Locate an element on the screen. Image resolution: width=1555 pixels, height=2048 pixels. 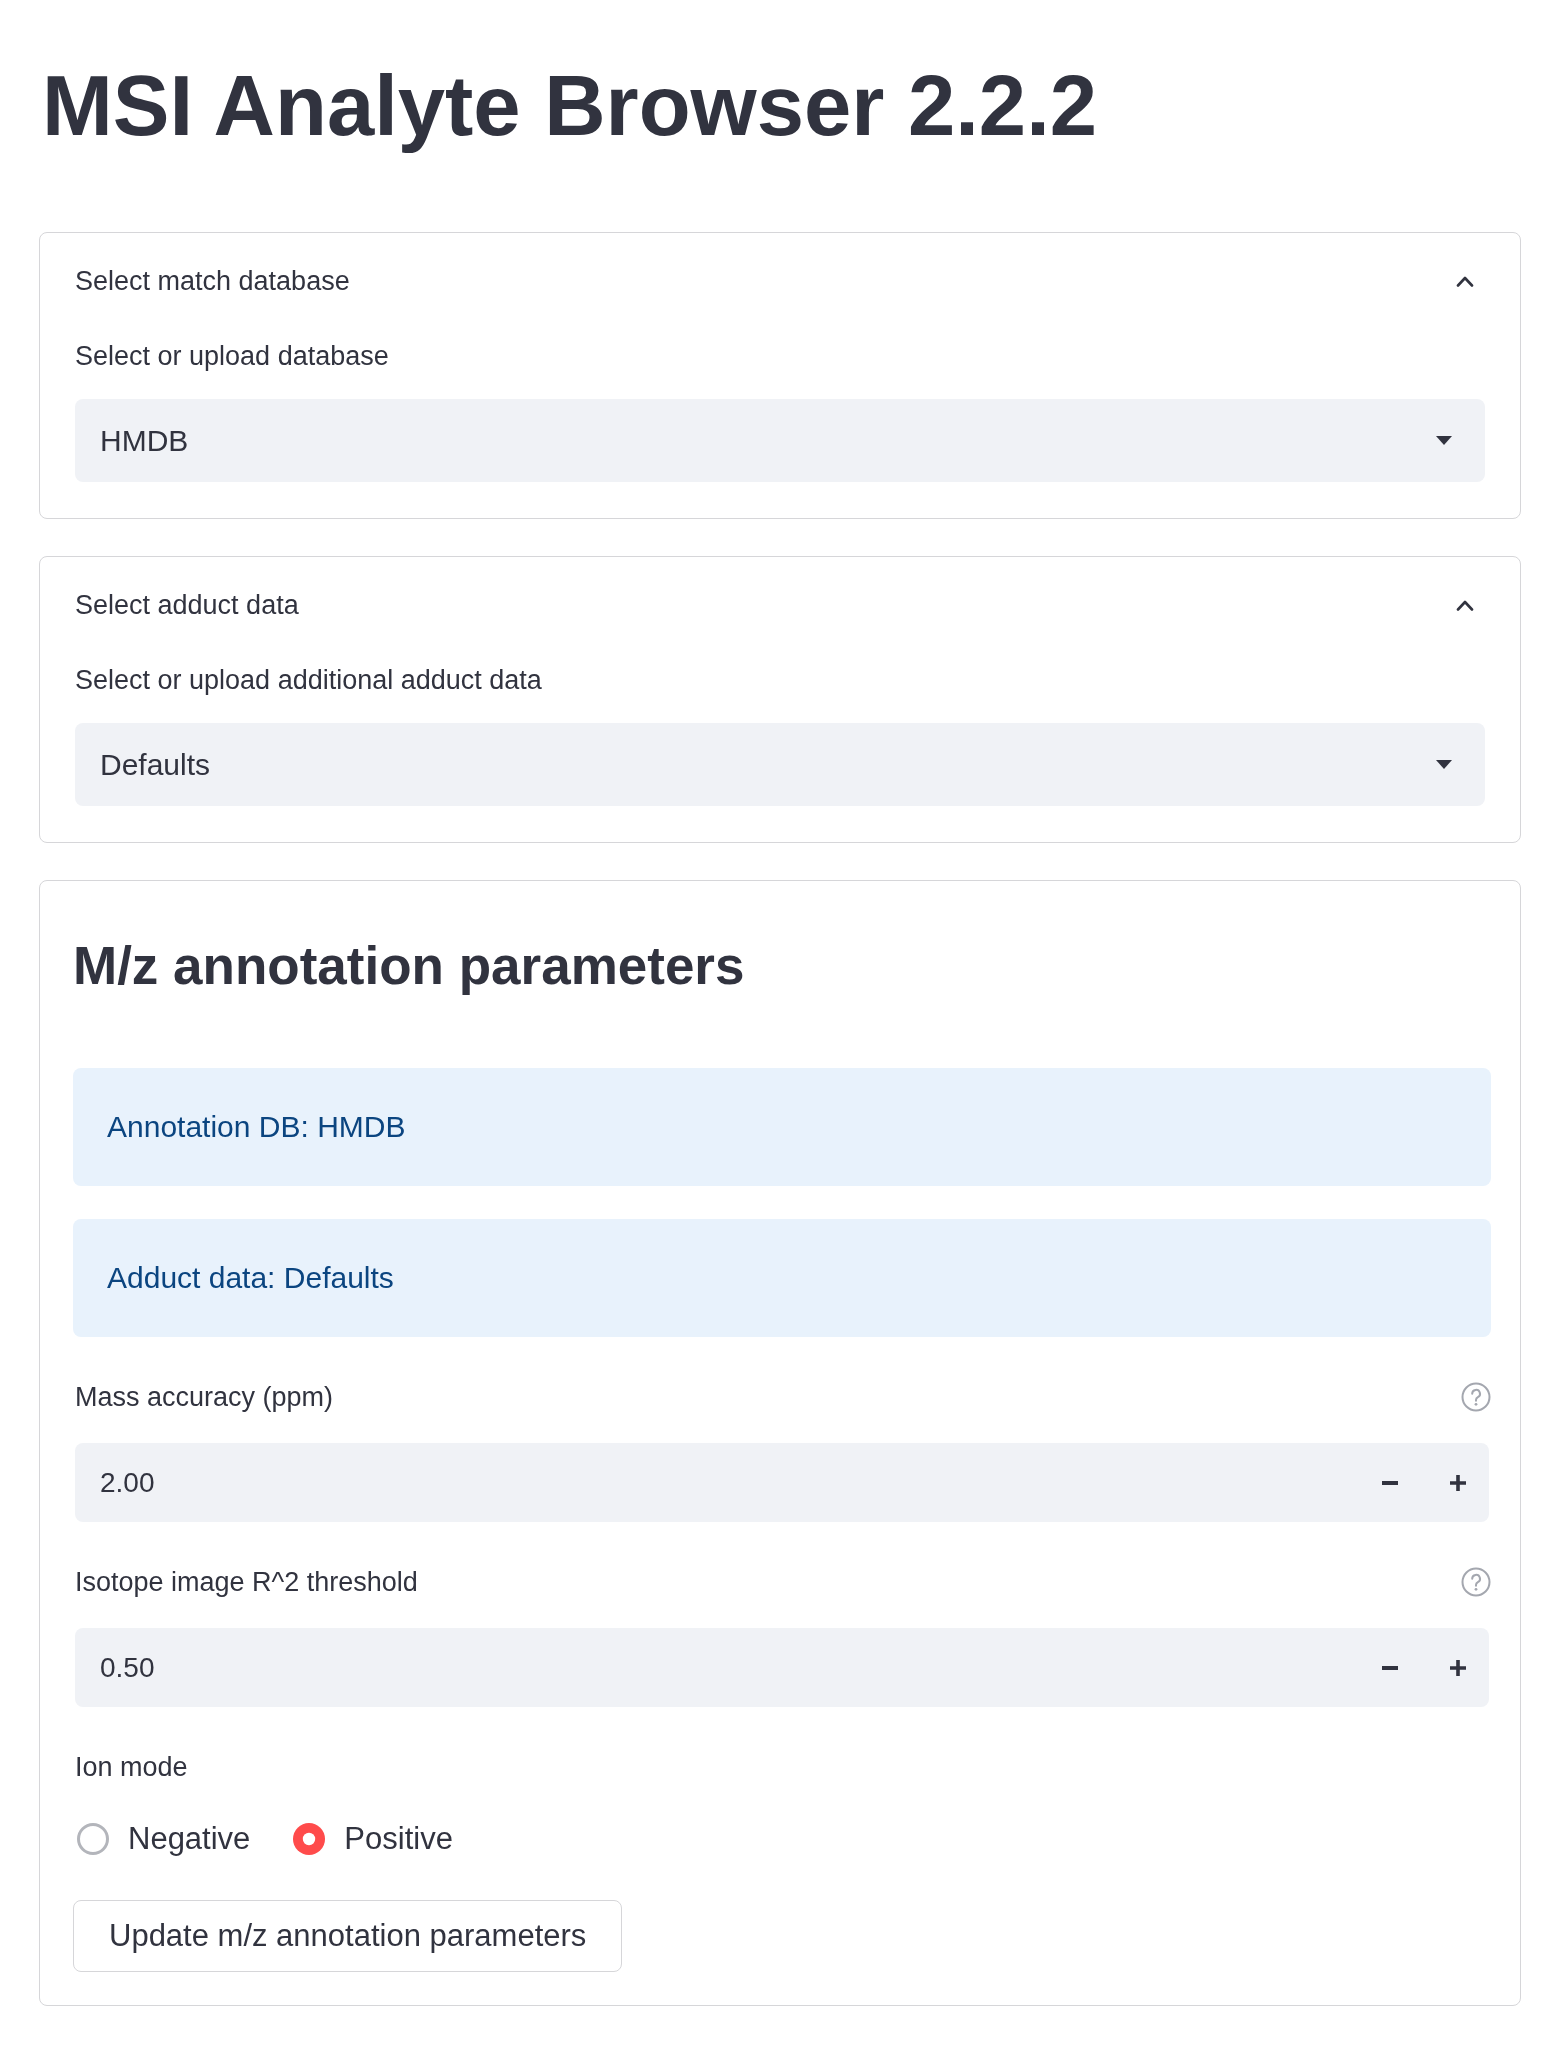
radio-option: Negative is located at coordinates (164, 1839).